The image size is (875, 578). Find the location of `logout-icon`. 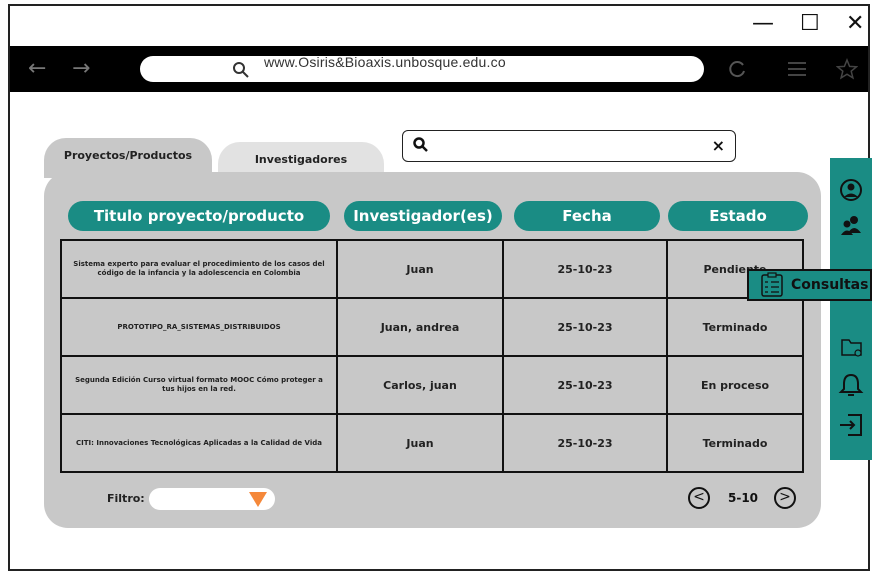

logout-icon is located at coordinates (851, 425).